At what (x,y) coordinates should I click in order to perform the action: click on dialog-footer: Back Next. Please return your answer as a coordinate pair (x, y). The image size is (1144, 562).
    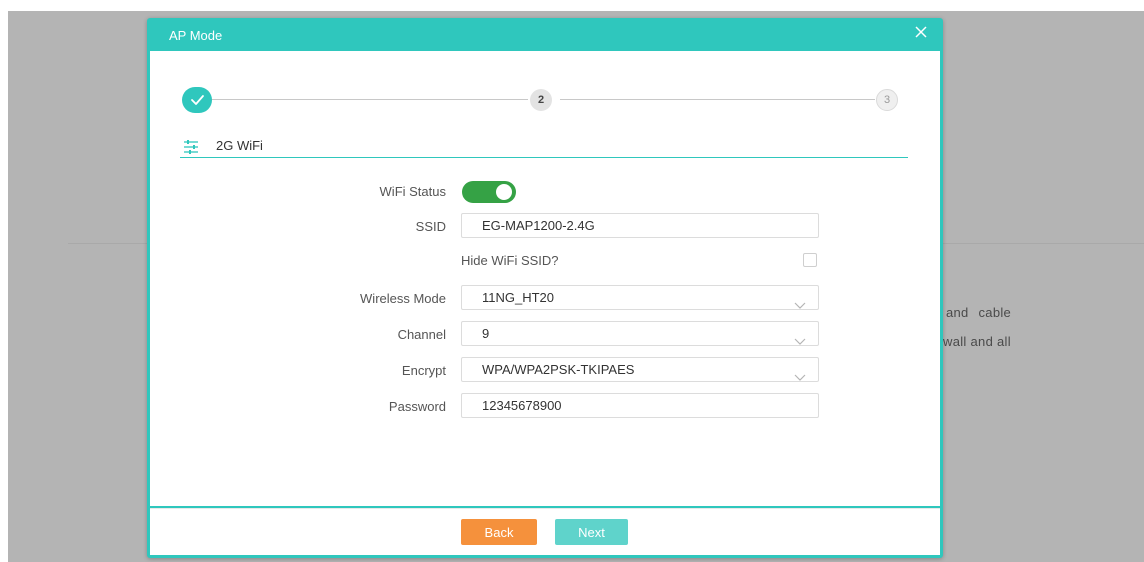
    Looking at the image, I should click on (545, 531).